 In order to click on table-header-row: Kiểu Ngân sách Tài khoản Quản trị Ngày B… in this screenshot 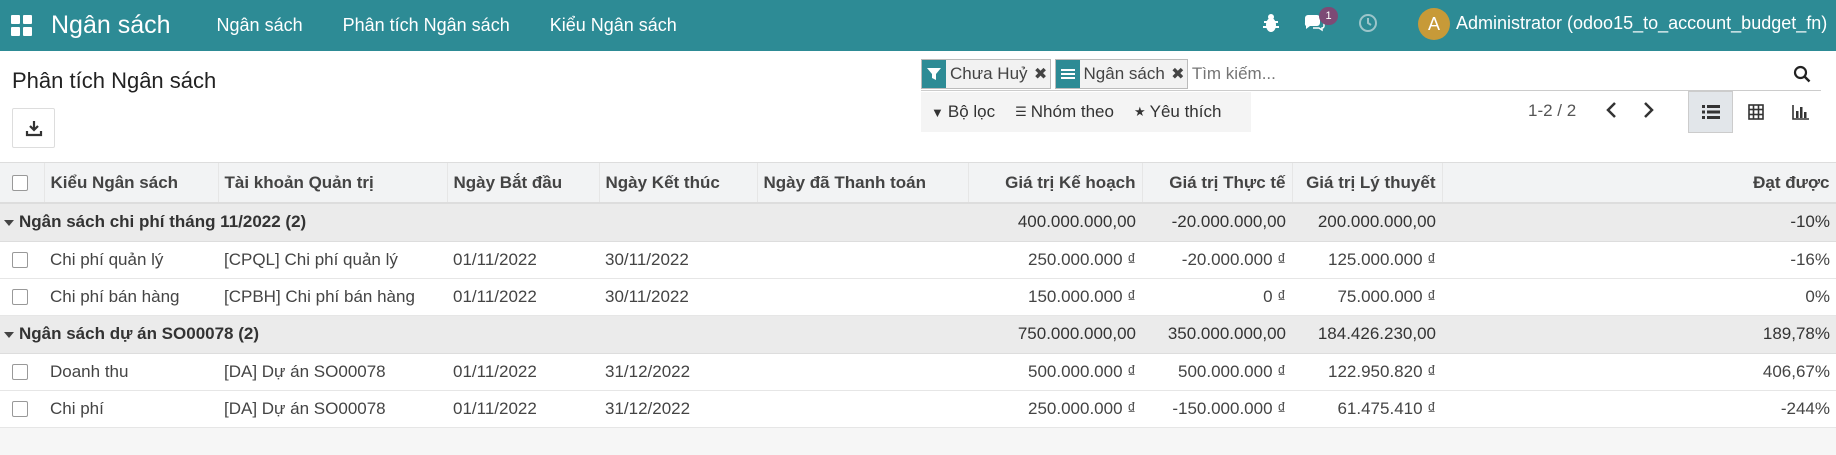, I will do `click(918, 183)`.